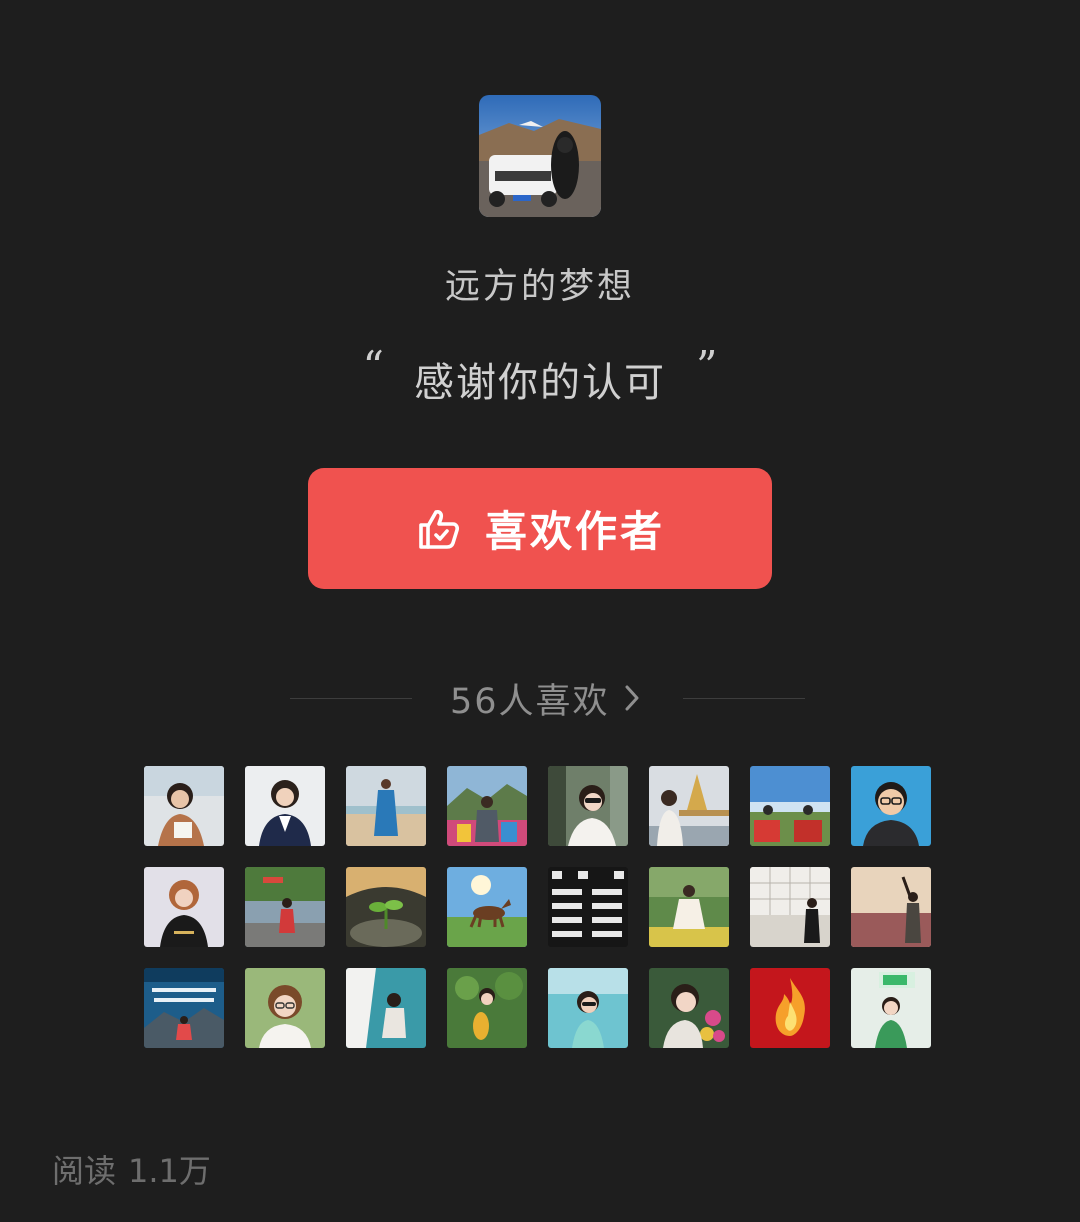 The image size is (1080, 1222). I want to click on read-count-value: 1.1万, so click(169, 1171).